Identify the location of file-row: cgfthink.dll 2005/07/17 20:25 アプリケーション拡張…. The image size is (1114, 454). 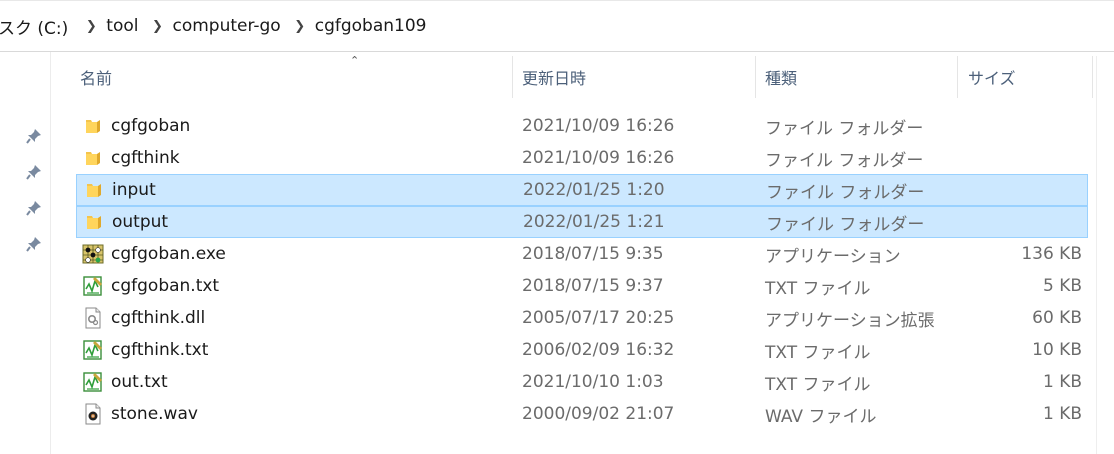
(582, 318).